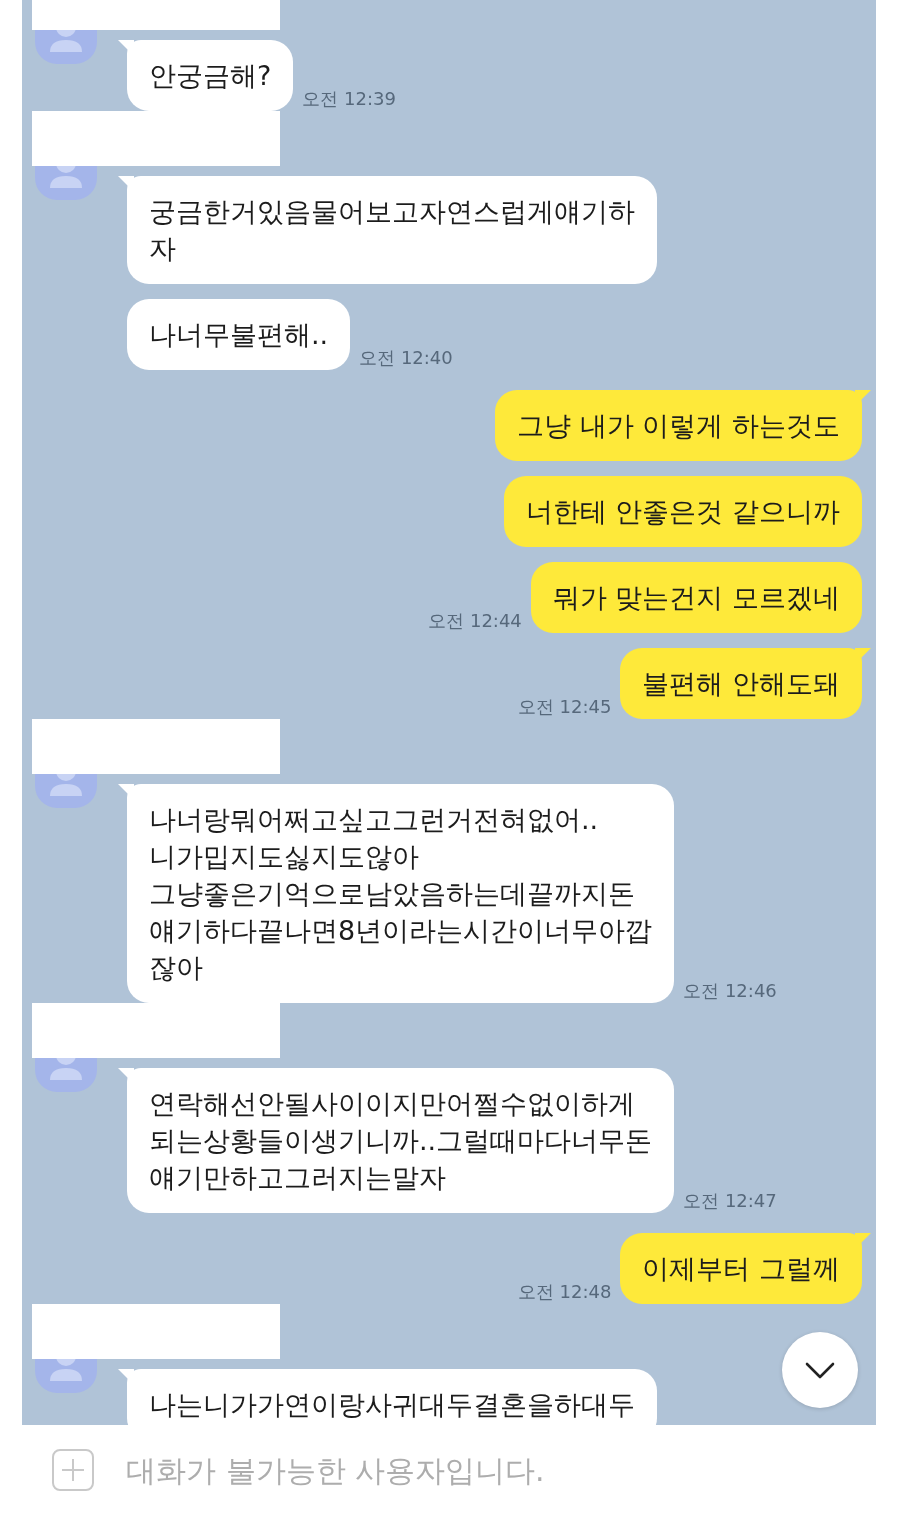 The image size is (900, 1515). What do you see at coordinates (396, 1140) in the screenshot?
I see `message-bubble: 연락해선안될사이이지만어쩔수없이하게 되는상황들이생기니까..그럴때마다너무돈 얘기만하고그러지는말자` at bounding box center [396, 1140].